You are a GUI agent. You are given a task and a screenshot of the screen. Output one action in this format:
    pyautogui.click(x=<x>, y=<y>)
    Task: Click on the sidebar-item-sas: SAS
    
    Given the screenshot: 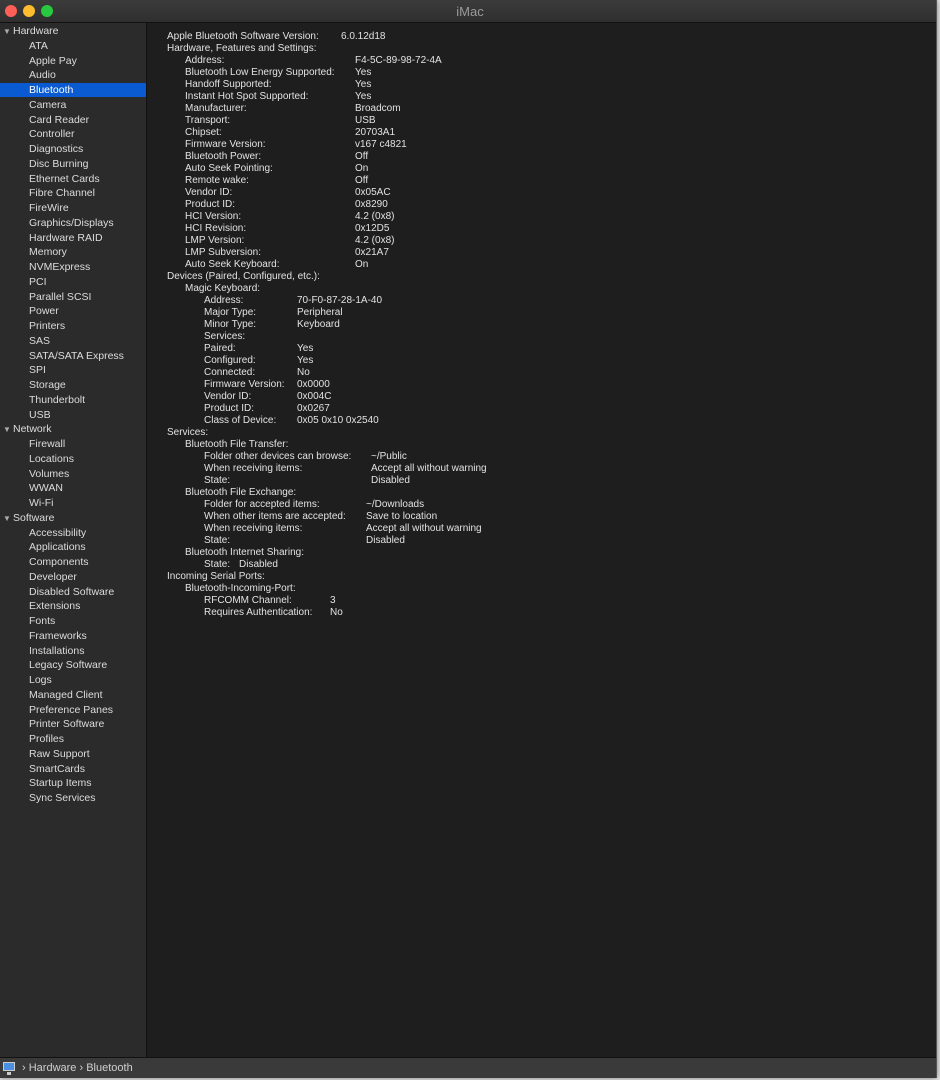 What is the action you would take?
    pyautogui.click(x=73, y=341)
    